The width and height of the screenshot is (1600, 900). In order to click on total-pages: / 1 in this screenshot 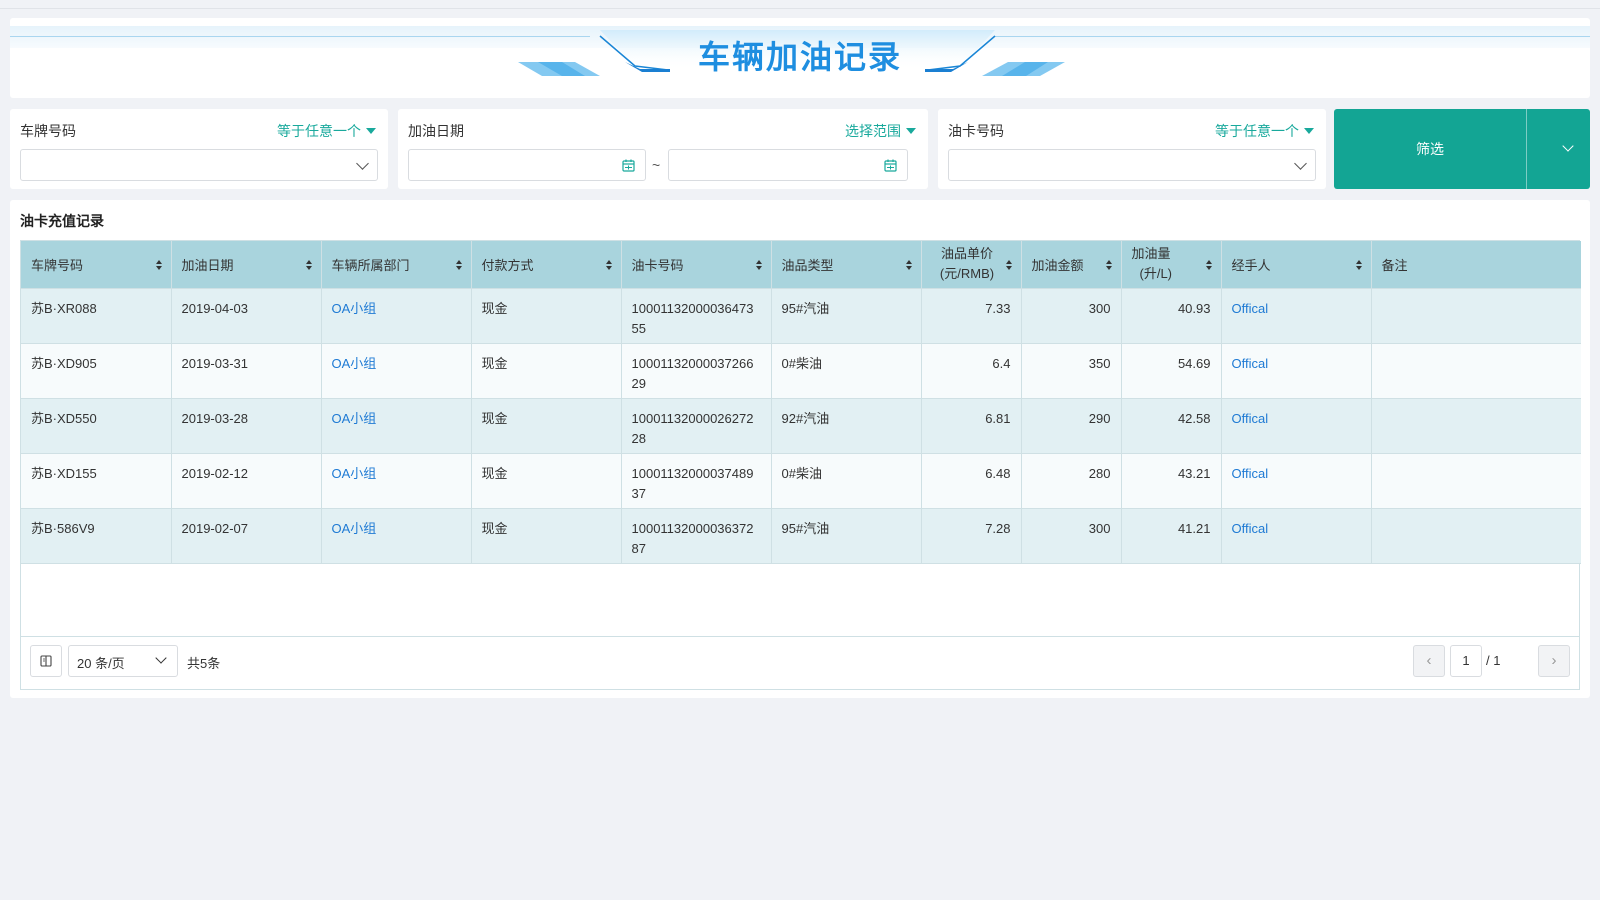, I will do `click(1493, 660)`.